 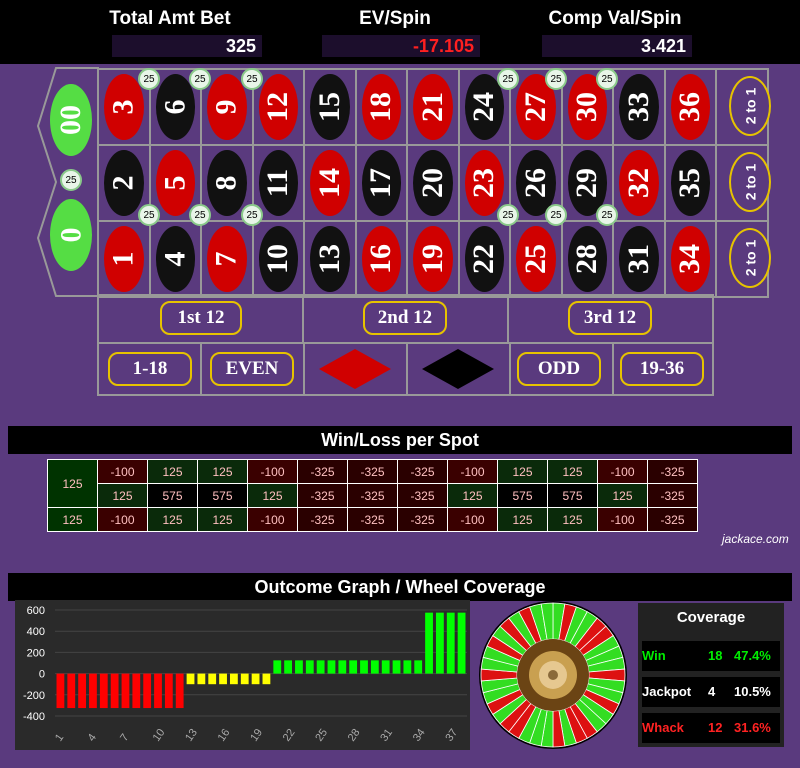 What do you see at coordinates (556, 215) in the screenshot?
I see `chip-10: 25` at bounding box center [556, 215].